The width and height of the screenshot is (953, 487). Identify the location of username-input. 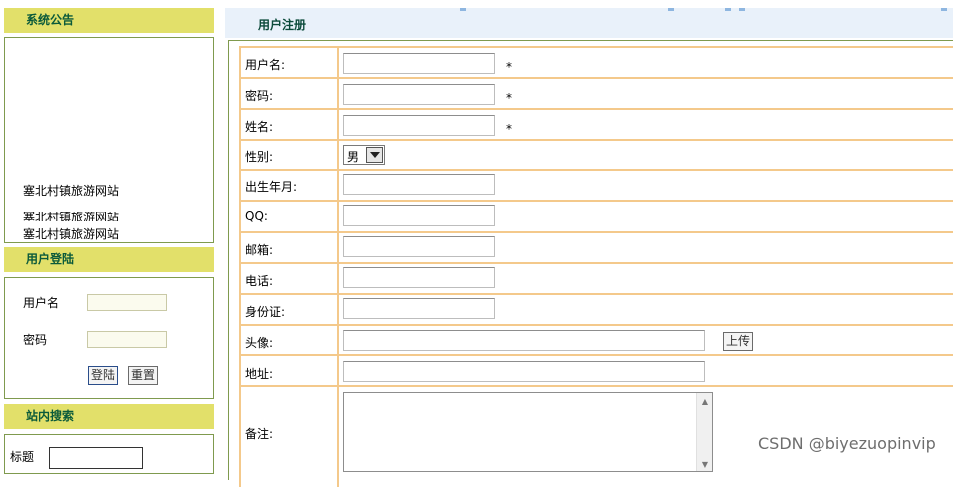
(419, 63).